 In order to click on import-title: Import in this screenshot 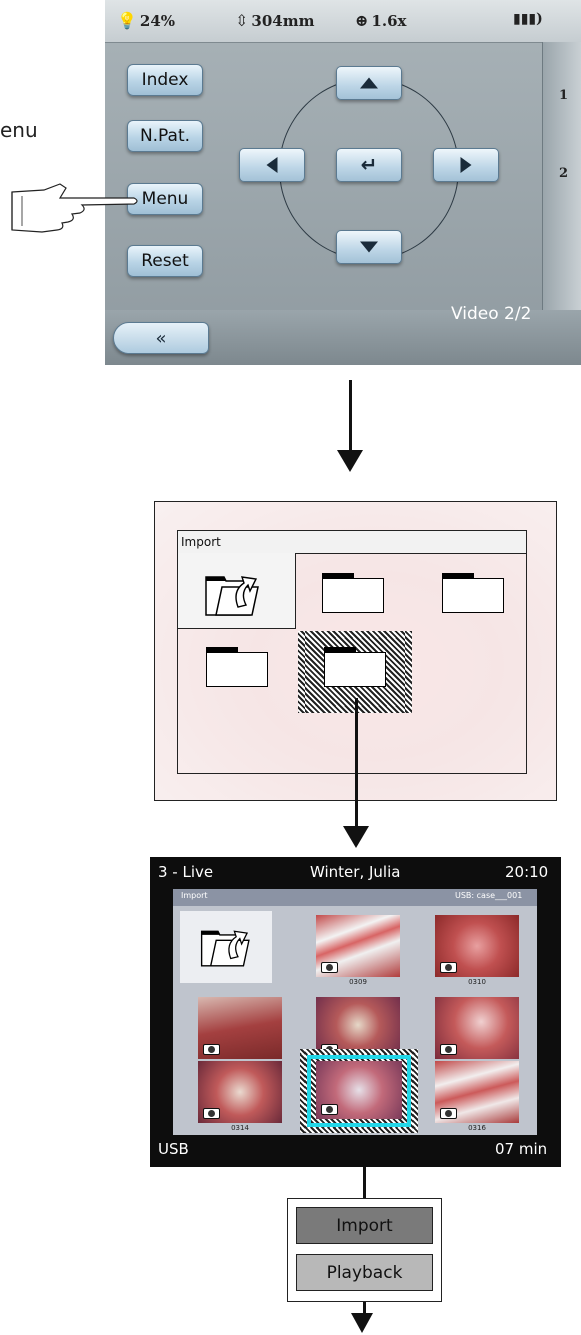, I will do `click(352, 542)`.